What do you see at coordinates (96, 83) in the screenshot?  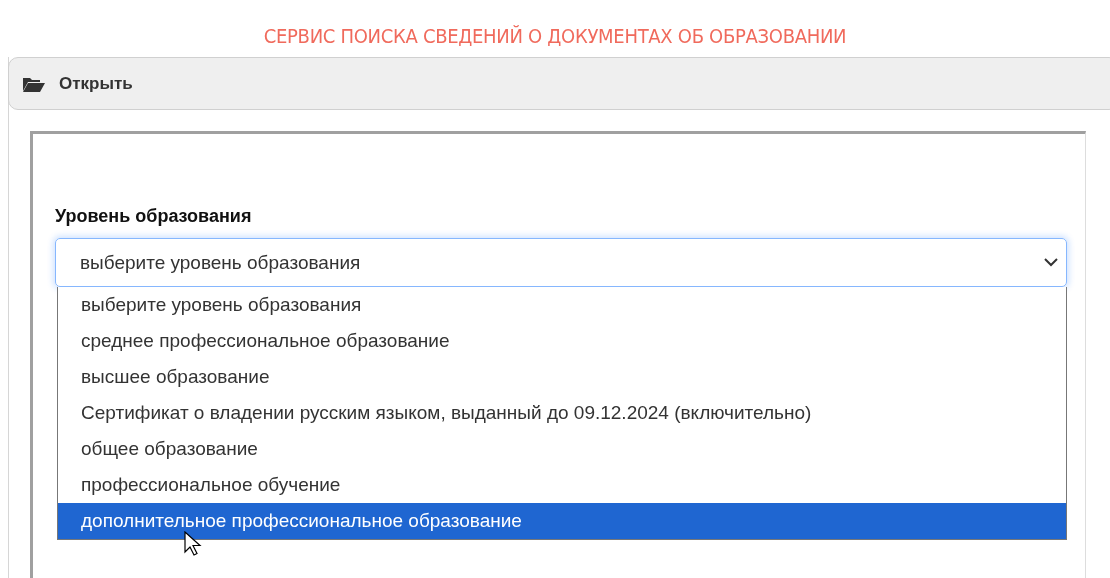 I see `panel-title: Открыть` at bounding box center [96, 83].